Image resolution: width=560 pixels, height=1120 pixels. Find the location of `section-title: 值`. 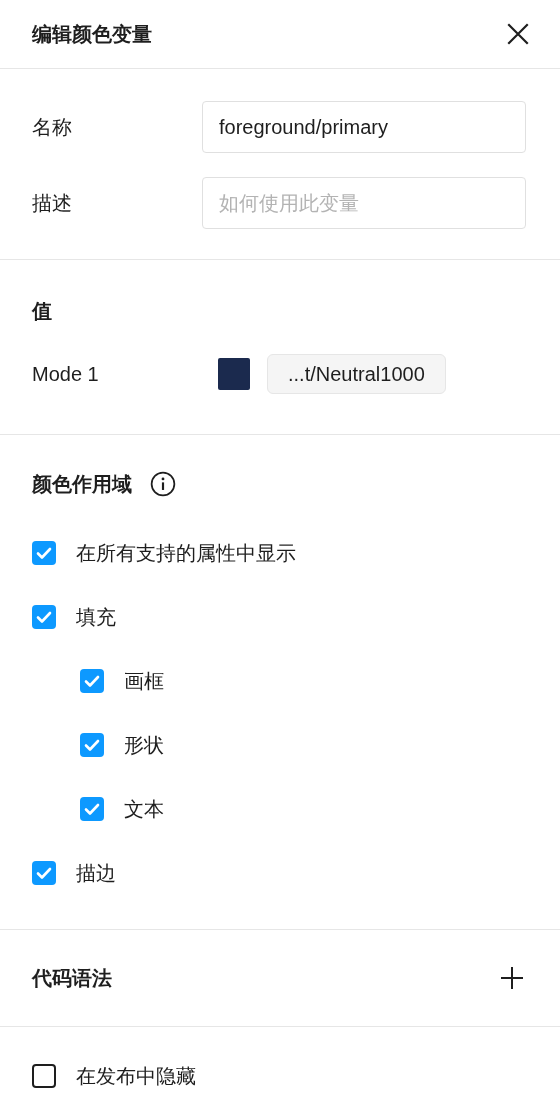

section-title: 值 is located at coordinates (42, 311).